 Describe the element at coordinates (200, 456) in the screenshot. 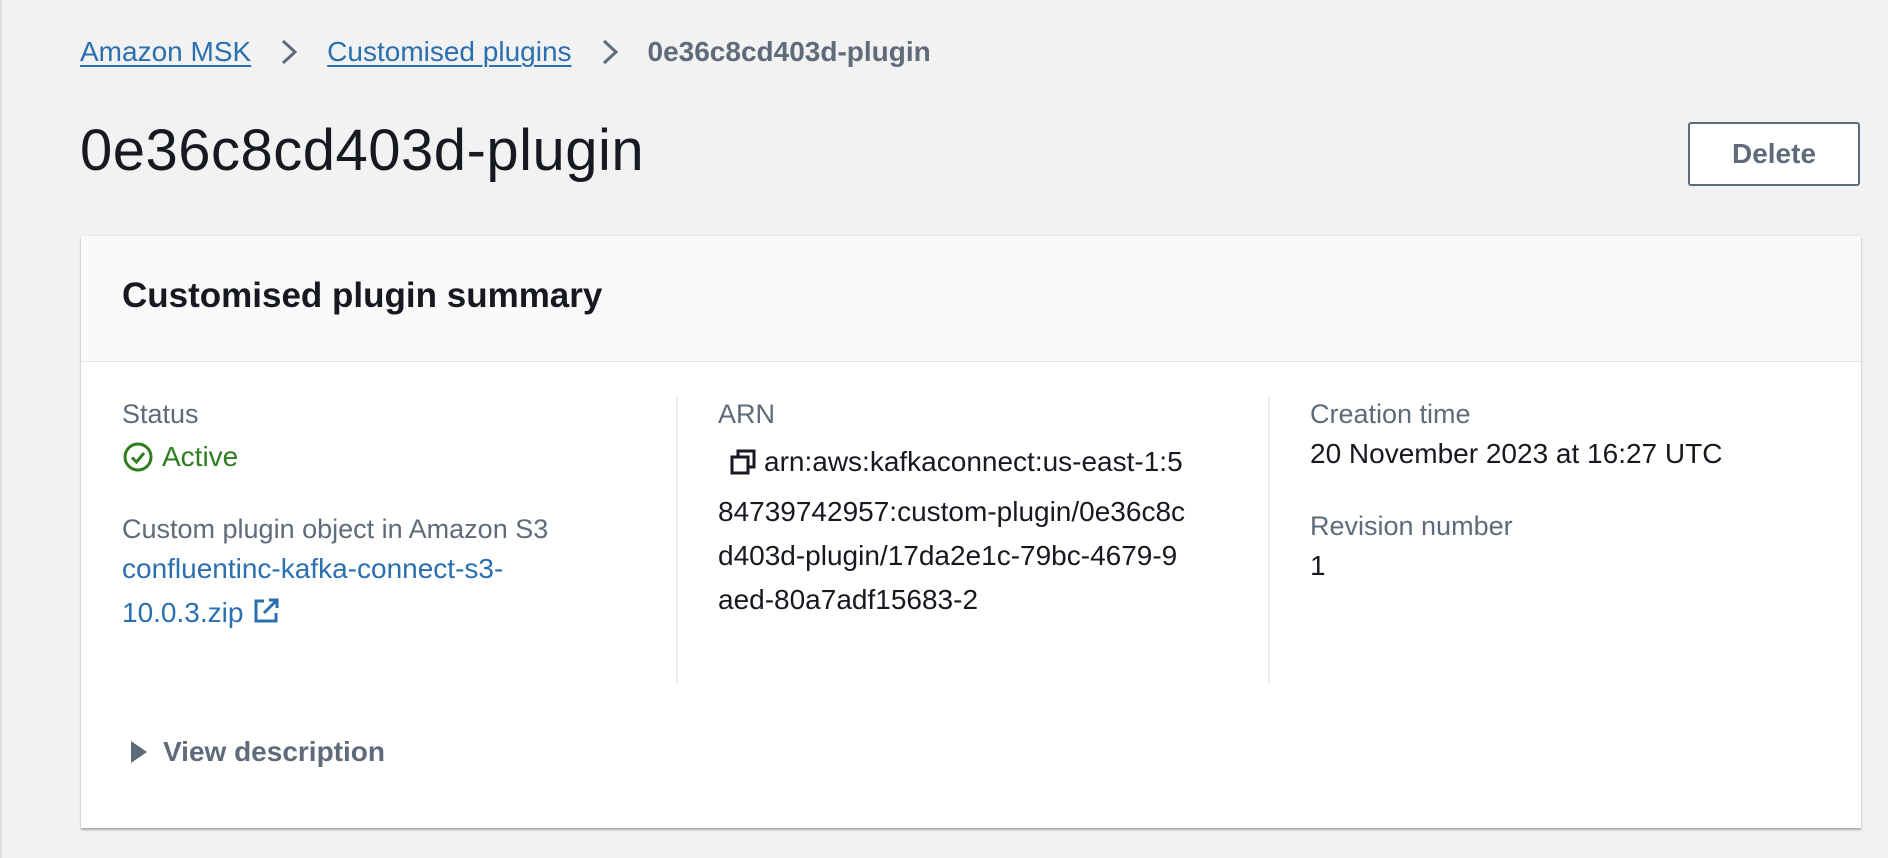

I see `status-value: Active` at that location.